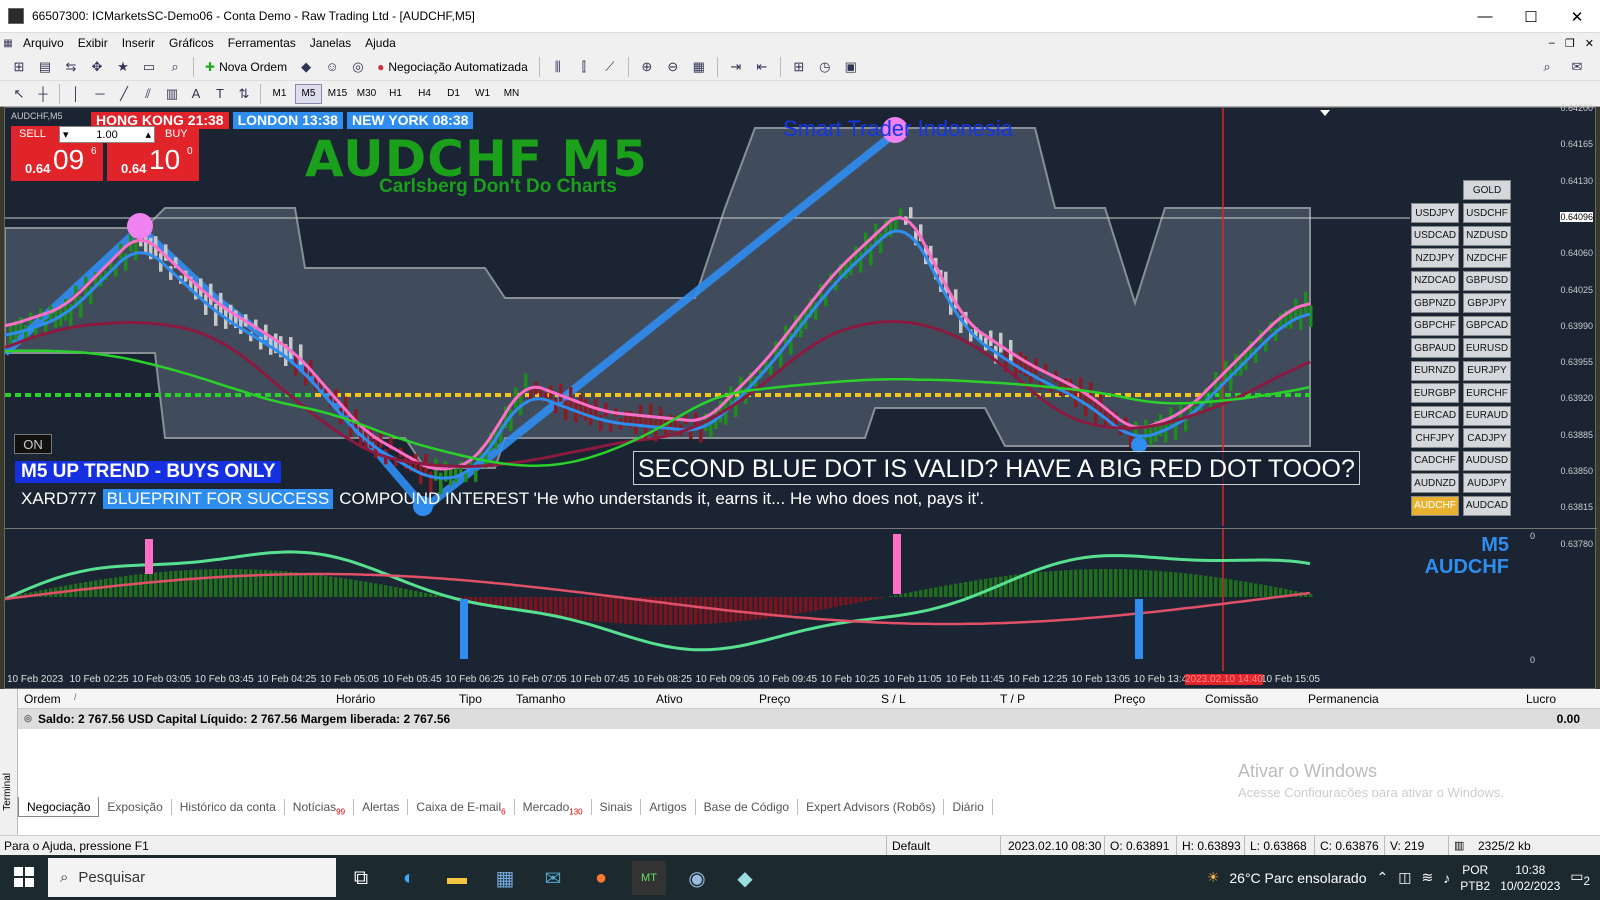 This screenshot has width=1600, height=900. What do you see at coordinates (320, 807) in the screenshot?
I see `terminal-tab-not-cias: Notícias99` at bounding box center [320, 807].